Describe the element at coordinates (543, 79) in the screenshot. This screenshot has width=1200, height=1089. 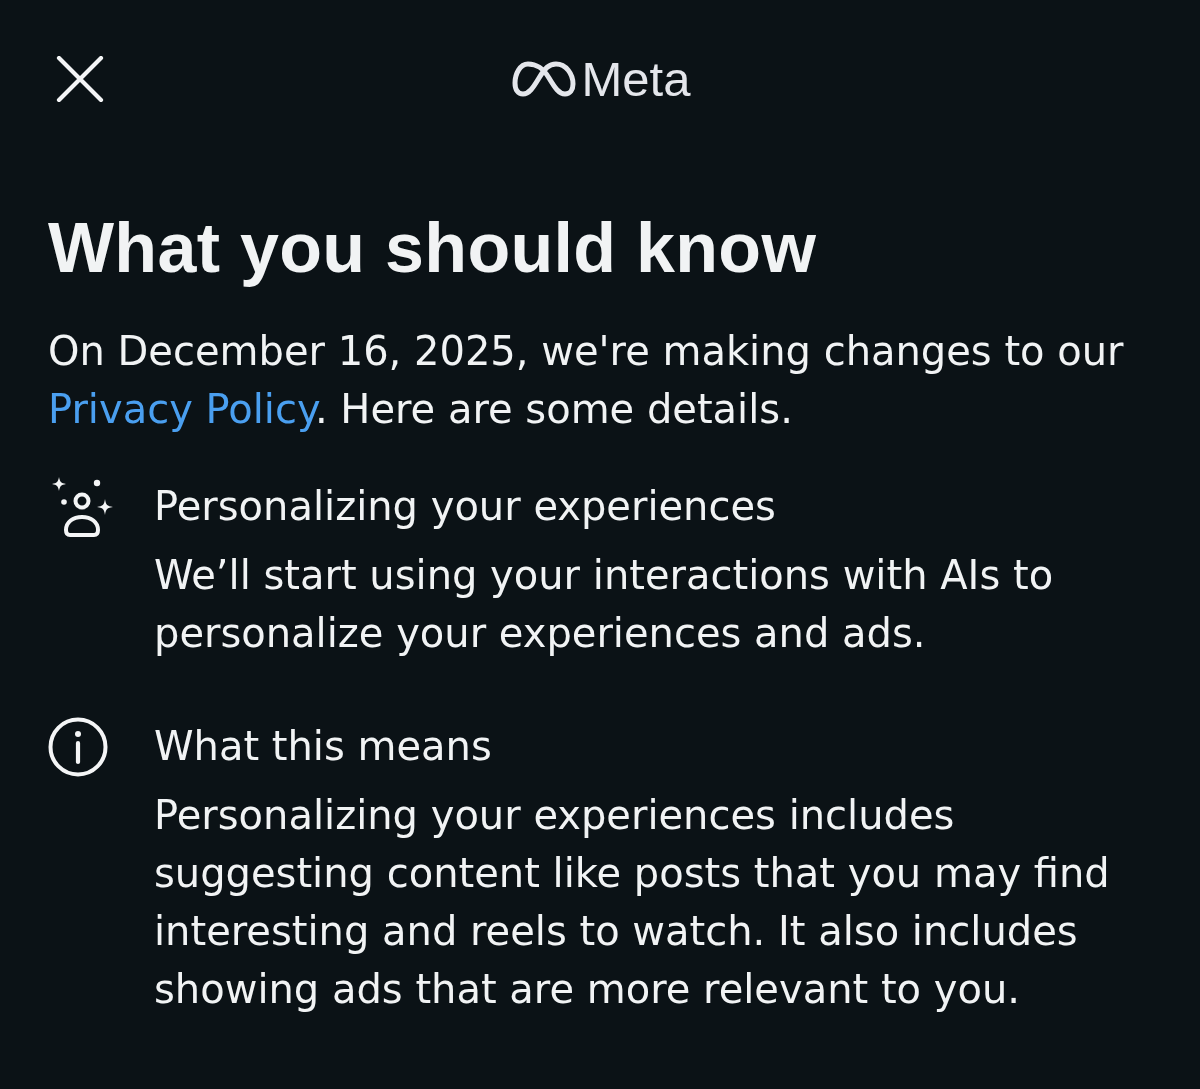
I see `infinity-logo-icon` at that location.